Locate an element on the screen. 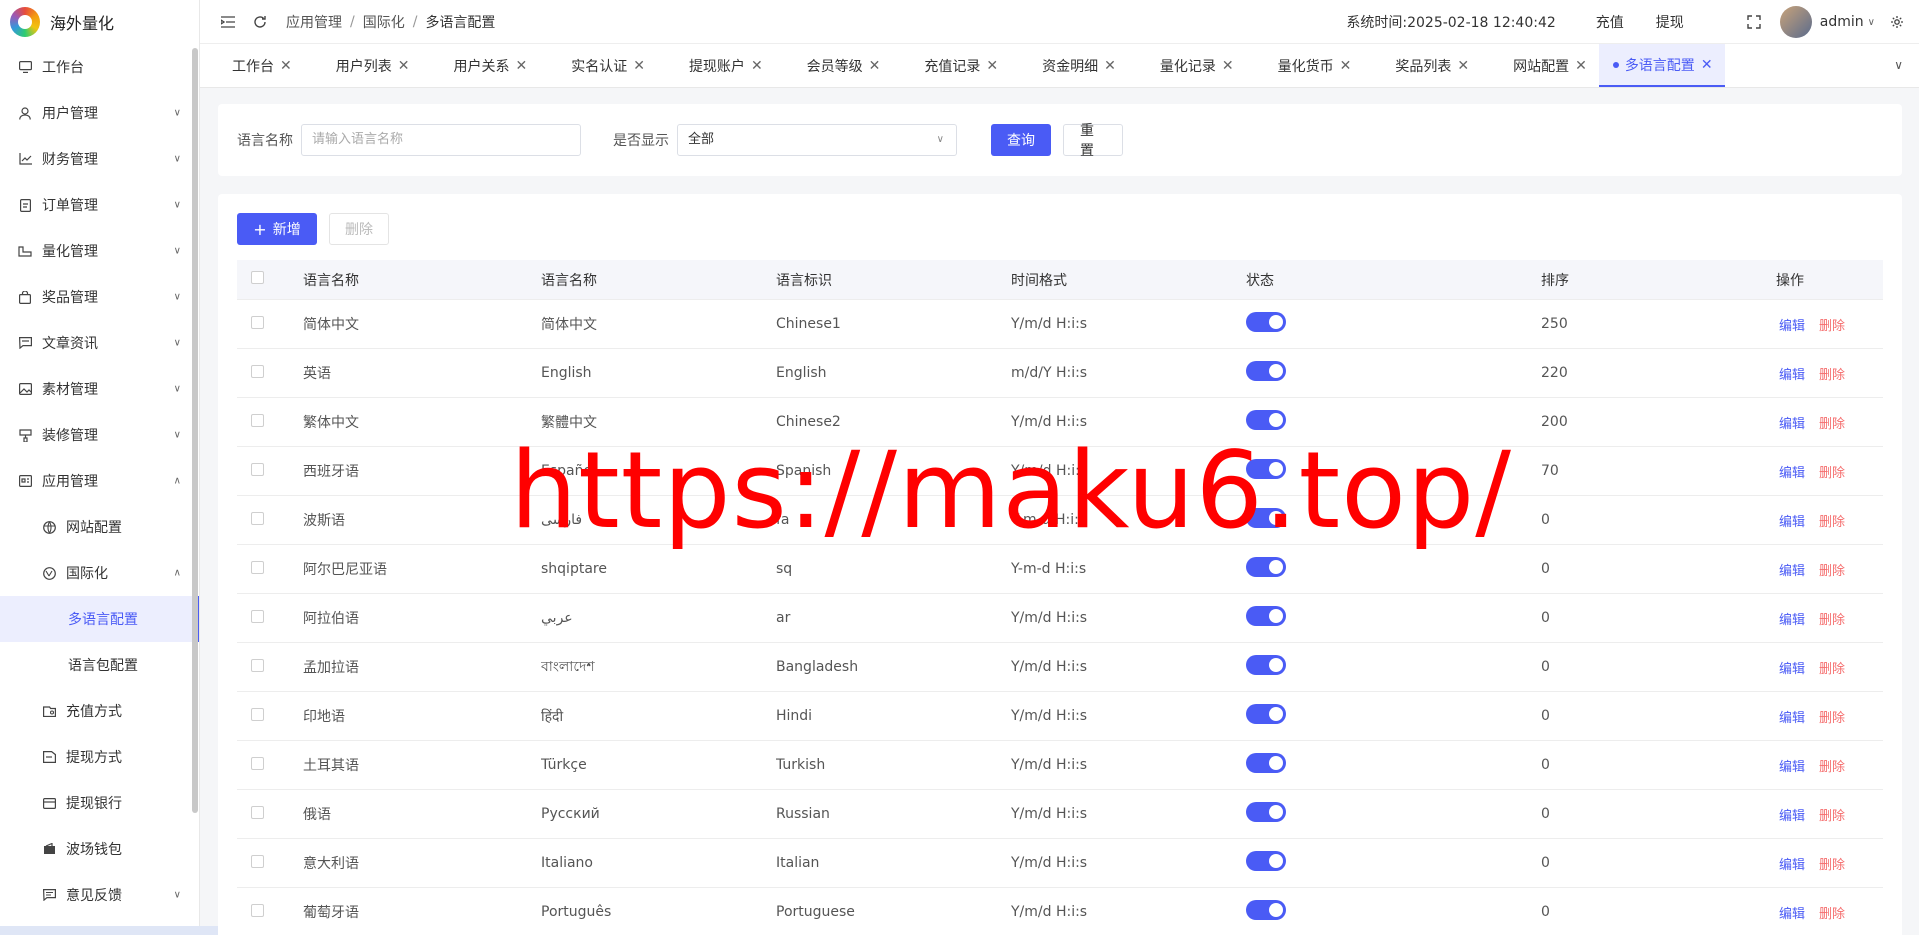 This screenshot has width=1919, height=935. logo: 海外量化 is located at coordinates (99, 22).